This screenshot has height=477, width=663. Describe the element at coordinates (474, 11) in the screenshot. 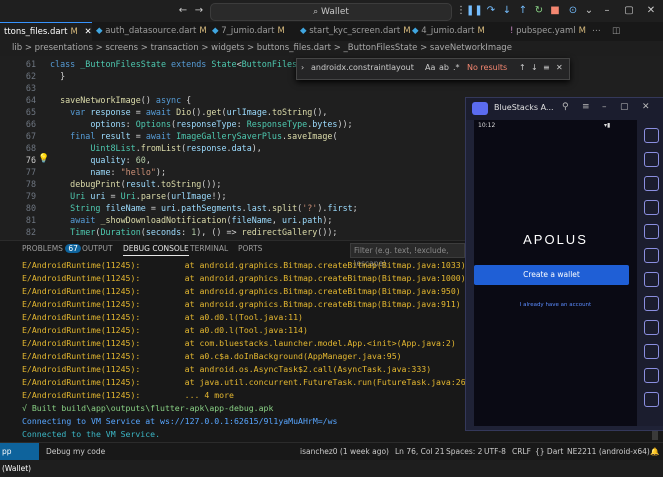

I see `pause-icon: ❚❚` at that location.